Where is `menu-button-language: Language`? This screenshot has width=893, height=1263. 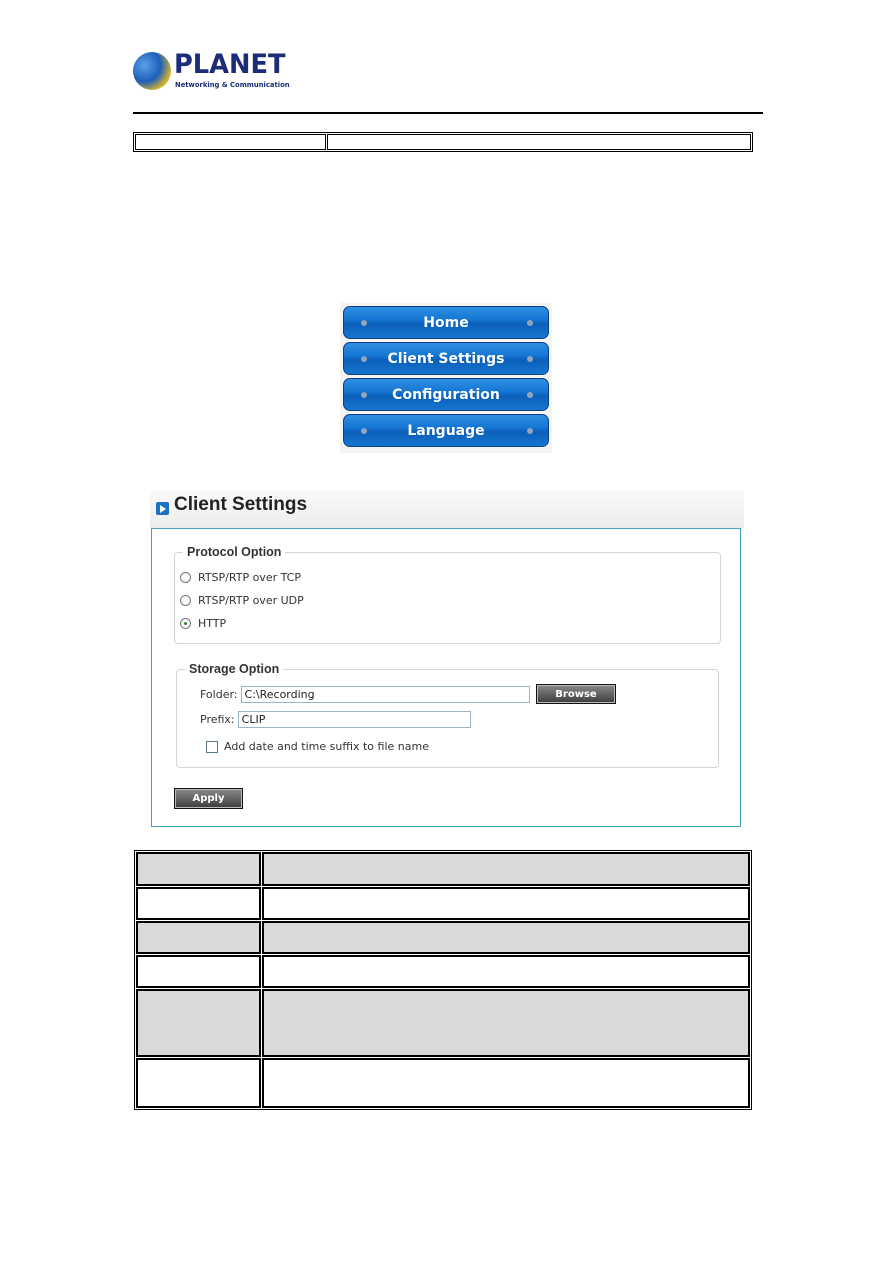 menu-button-language: Language is located at coordinates (446, 430).